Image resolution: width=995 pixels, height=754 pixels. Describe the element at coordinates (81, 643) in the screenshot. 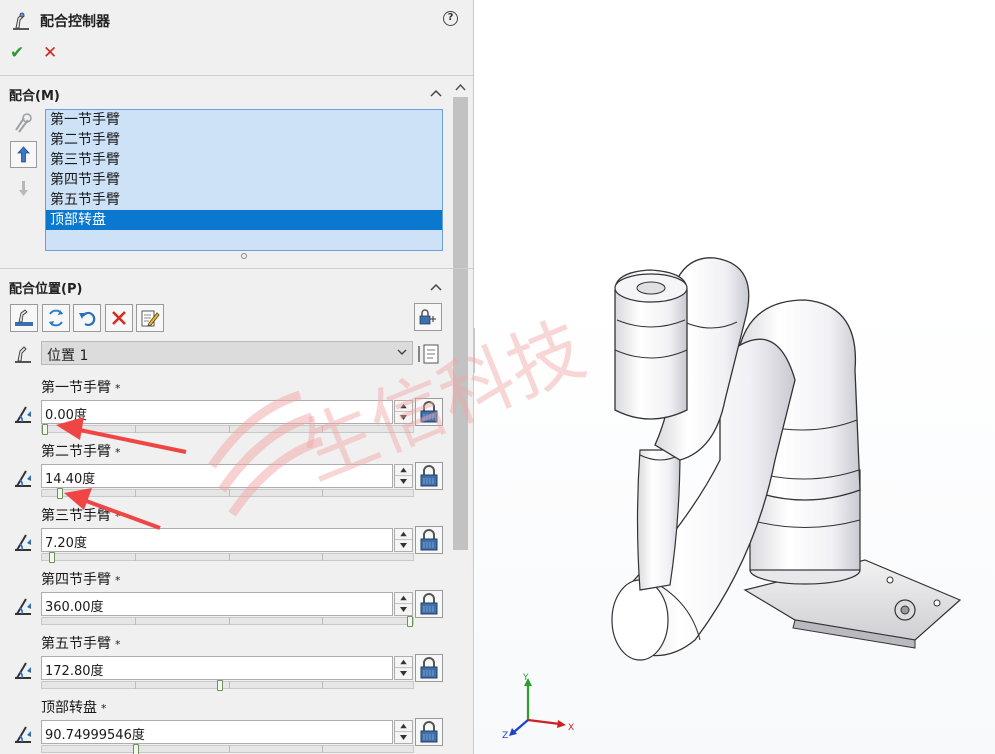

I see `joint-label: 第五节手臂 *` at that location.